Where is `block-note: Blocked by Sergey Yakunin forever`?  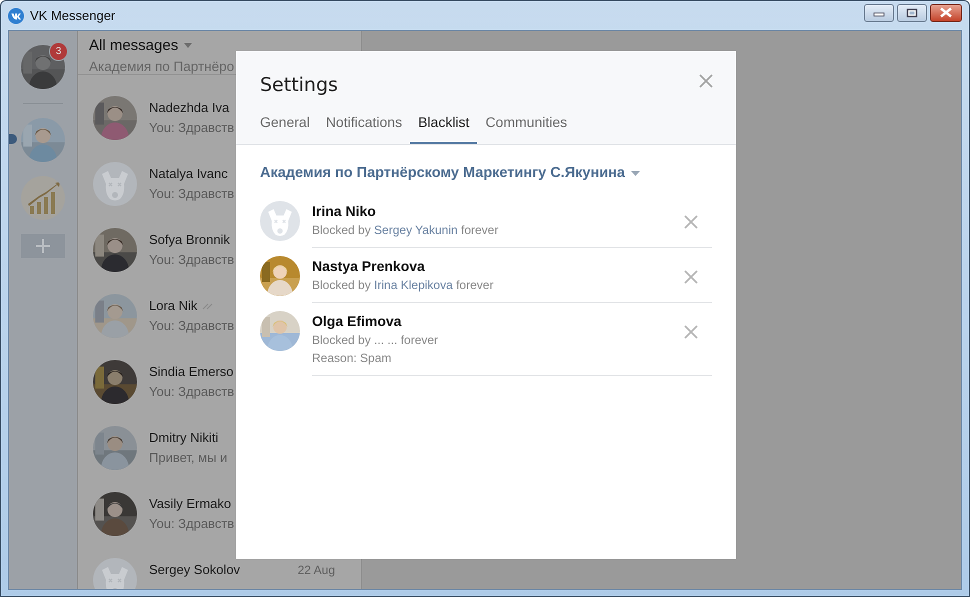
block-note: Blocked by Sergey Yakunin forever is located at coordinates (406, 230).